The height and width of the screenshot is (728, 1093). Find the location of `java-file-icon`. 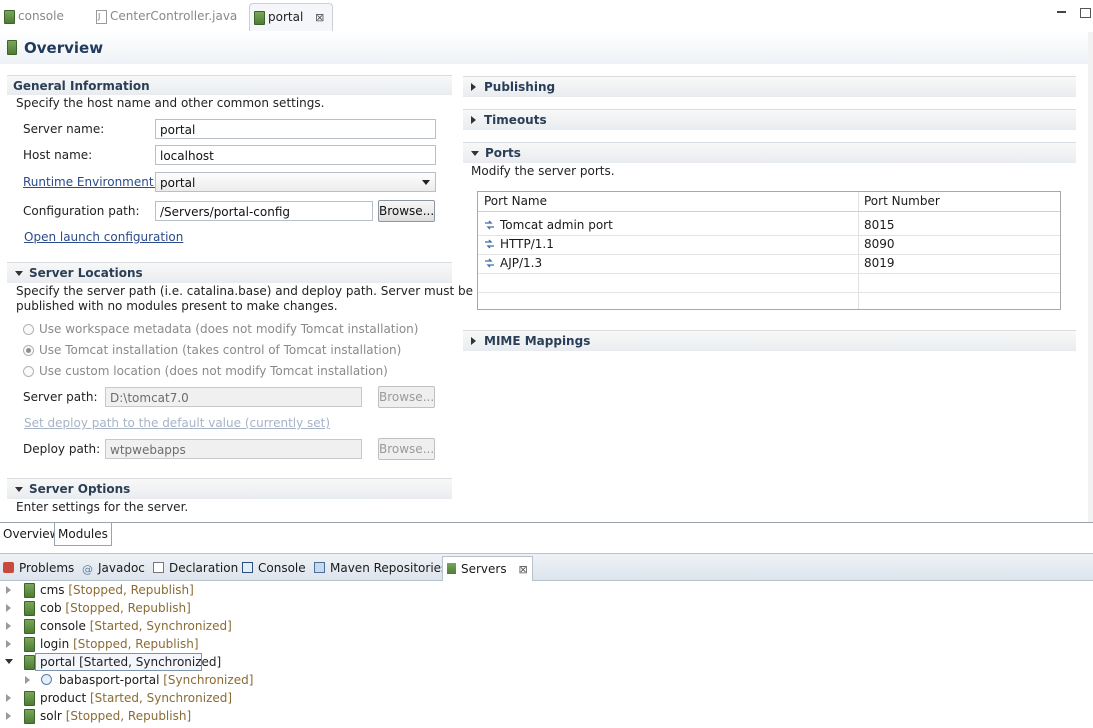

java-file-icon is located at coordinates (101, 17).